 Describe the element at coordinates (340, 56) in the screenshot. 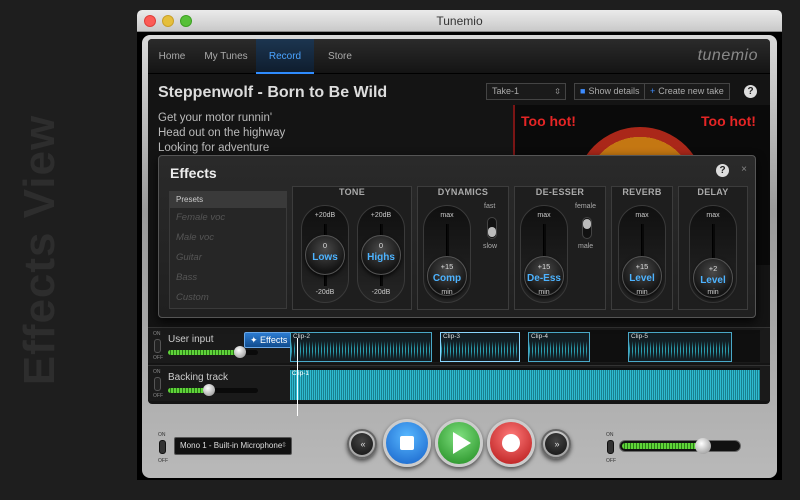

I see `tab-store: Store` at that location.